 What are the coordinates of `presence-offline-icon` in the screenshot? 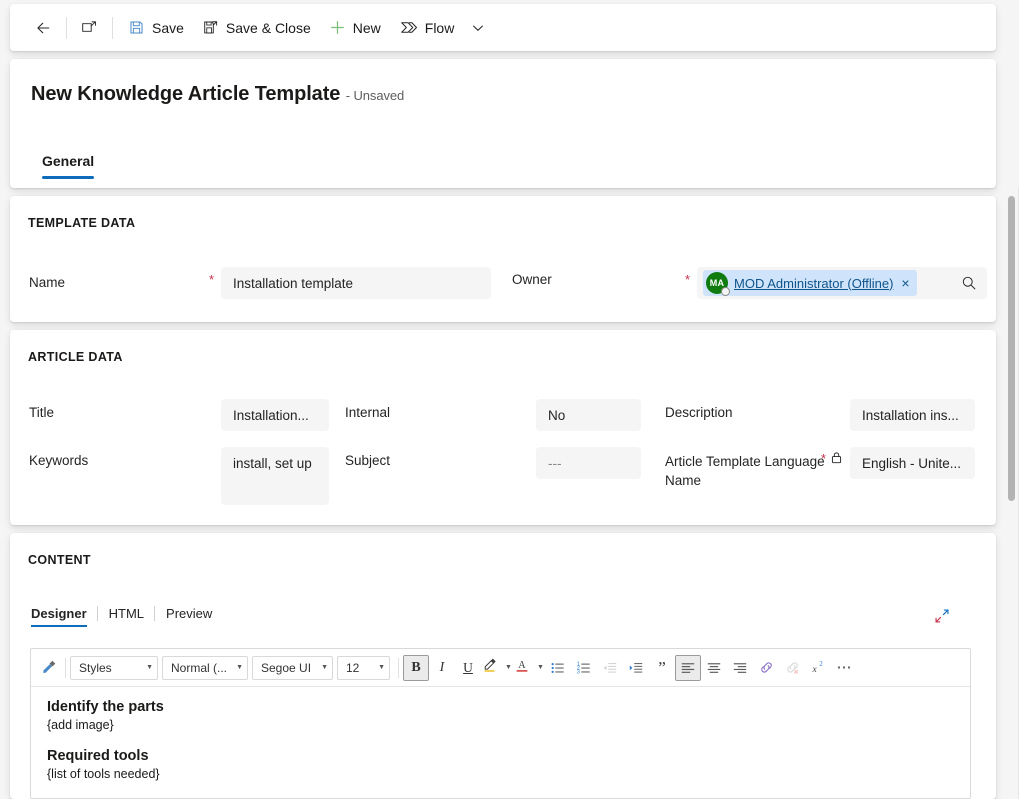 It's located at (725, 291).